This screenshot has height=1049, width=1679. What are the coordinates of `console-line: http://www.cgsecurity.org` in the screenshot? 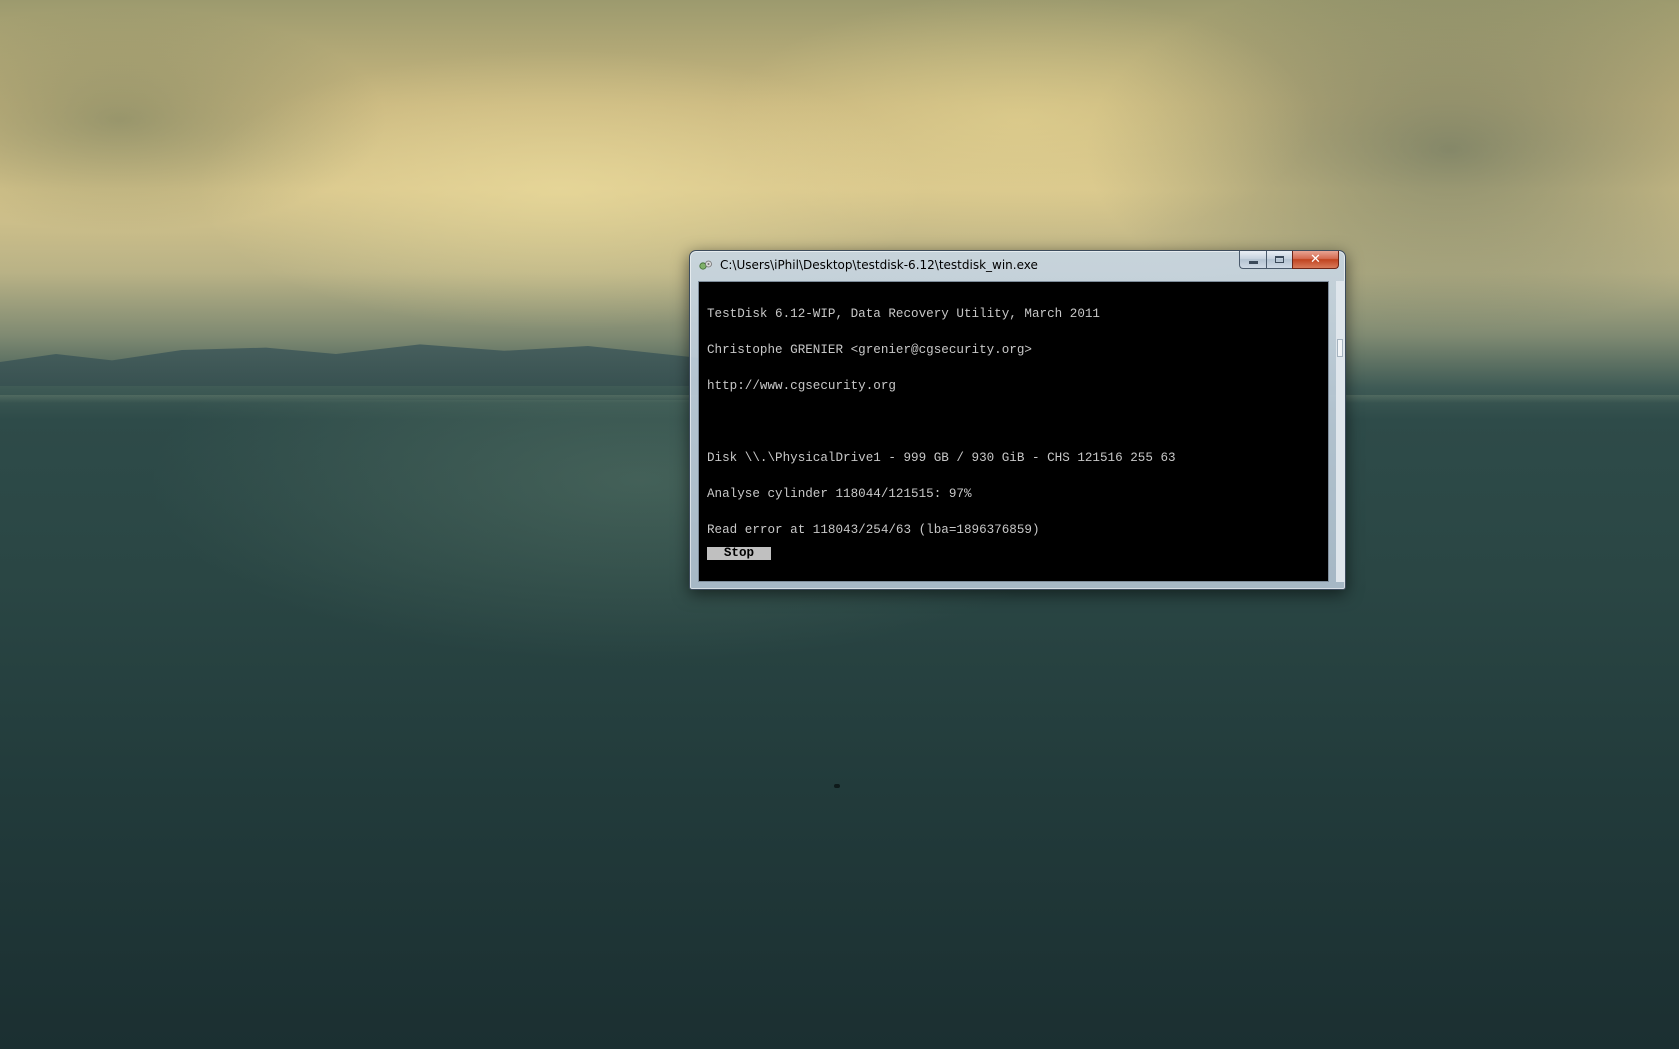 It's located at (801, 386).